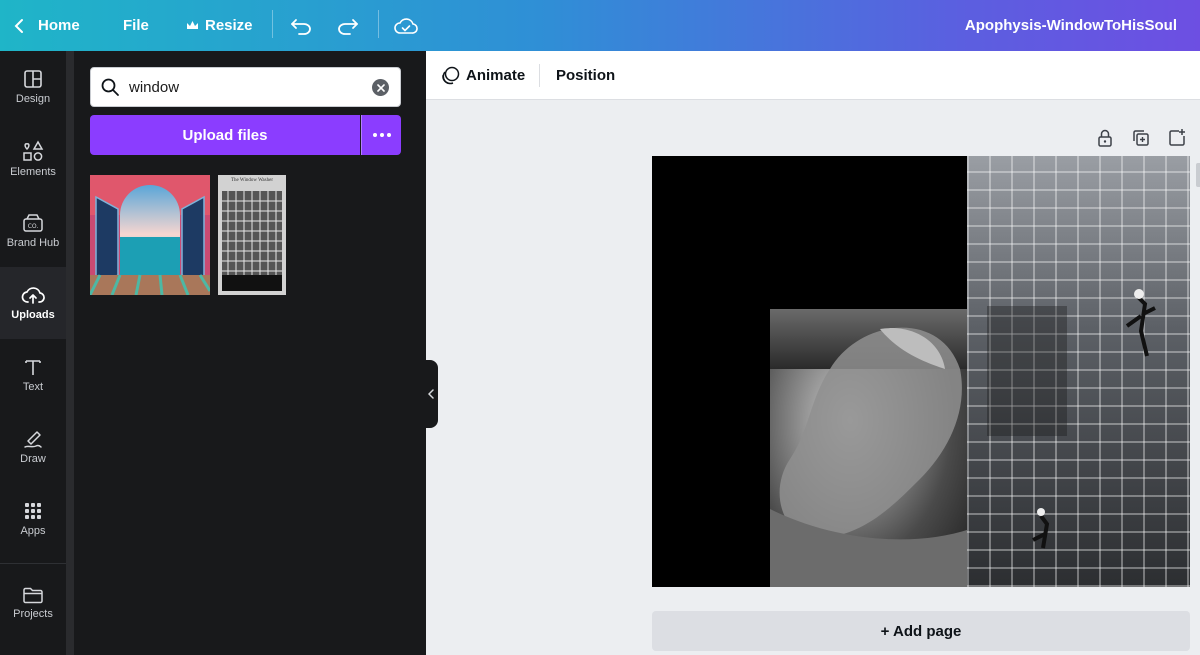 This screenshot has width=1200, height=655. What do you see at coordinates (33, 243) in the screenshot?
I see `rail-label: Brand Hub` at bounding box center [33, 243].